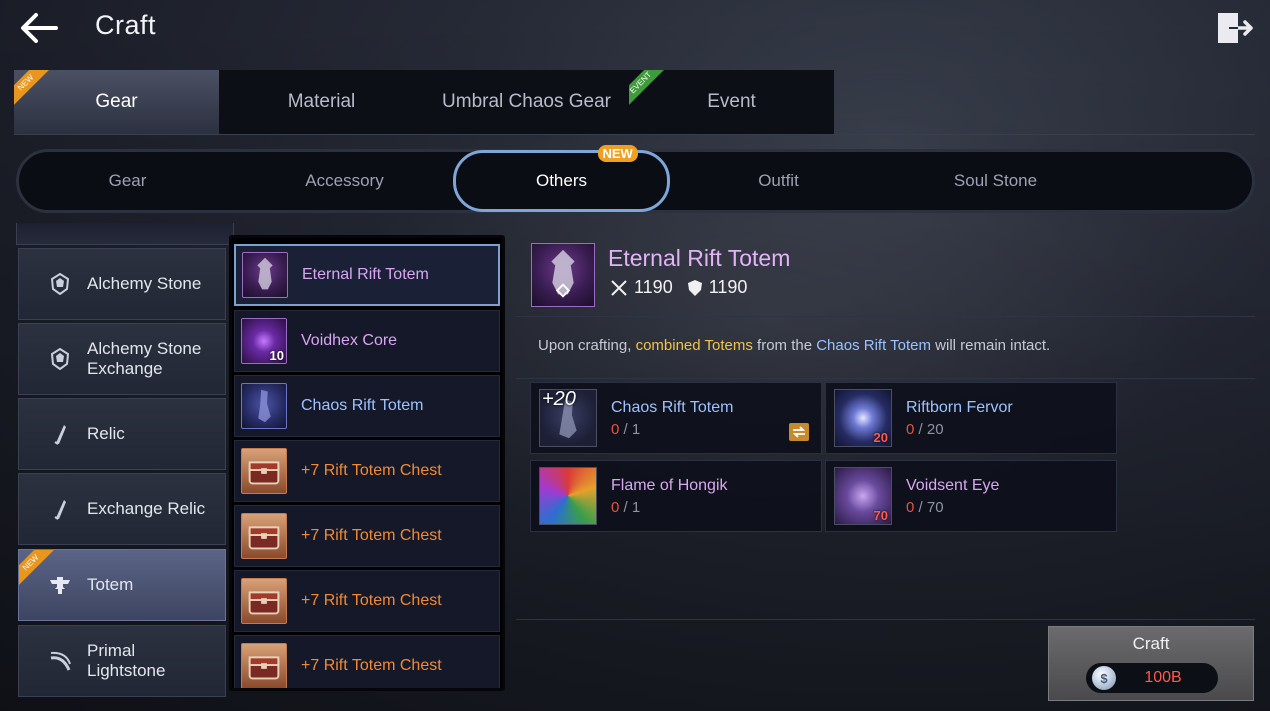 The width and height of the screenshot is (1270, 711). What do you see at coordinates (676, 496) in the screenshot?
I see `material-slot-flame-of-hongik: Flame of Hongik 0 / 1` at bounding box center [676, 496].